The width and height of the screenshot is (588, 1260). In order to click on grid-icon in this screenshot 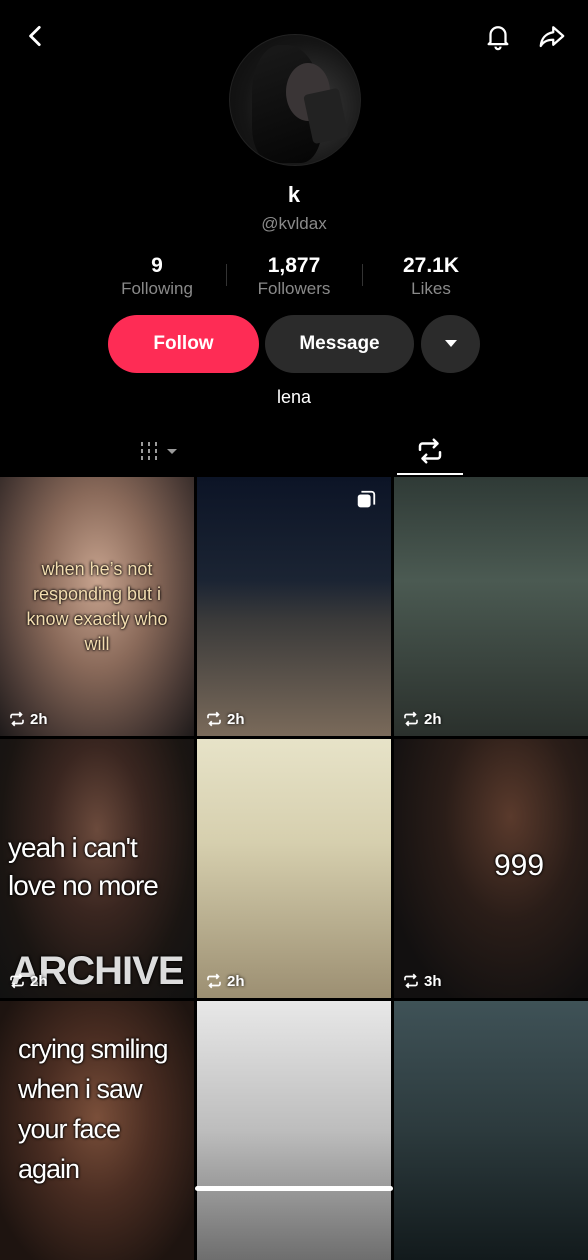, I will do `click(159, 451)`.